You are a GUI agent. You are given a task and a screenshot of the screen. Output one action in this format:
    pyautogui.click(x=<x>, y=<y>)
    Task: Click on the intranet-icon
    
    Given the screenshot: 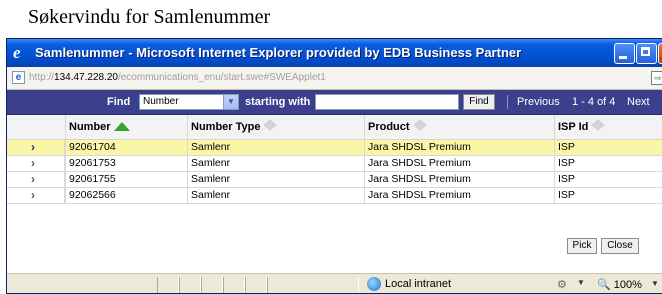 What is the action you would take?
    pyautogui.click(x=374, y=284)
    